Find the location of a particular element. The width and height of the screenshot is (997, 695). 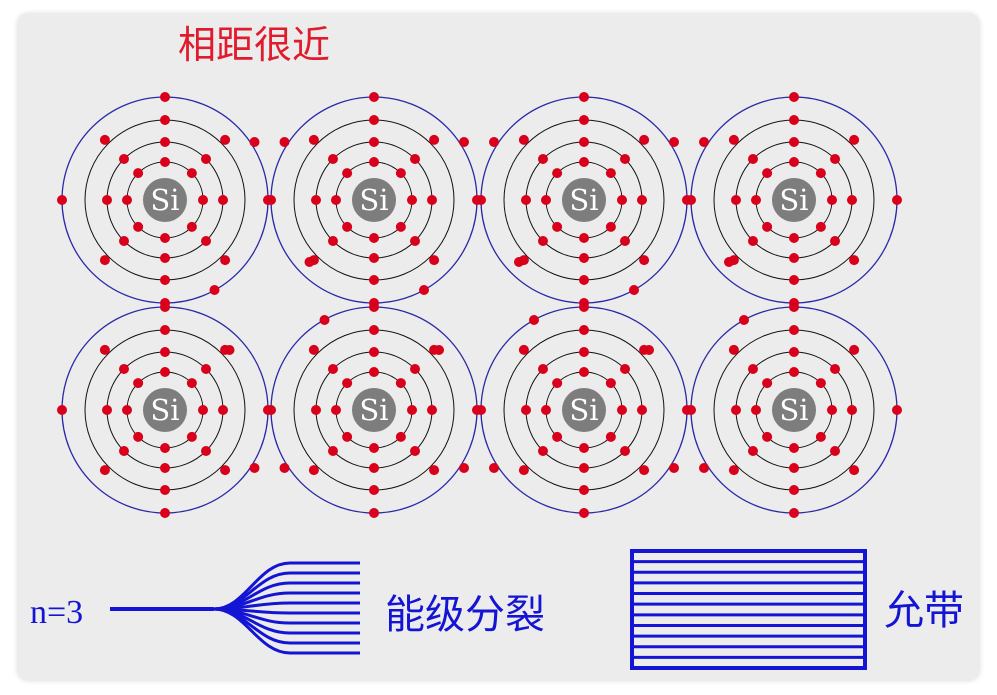

splitting-fan is located at coordinates (235, 608).